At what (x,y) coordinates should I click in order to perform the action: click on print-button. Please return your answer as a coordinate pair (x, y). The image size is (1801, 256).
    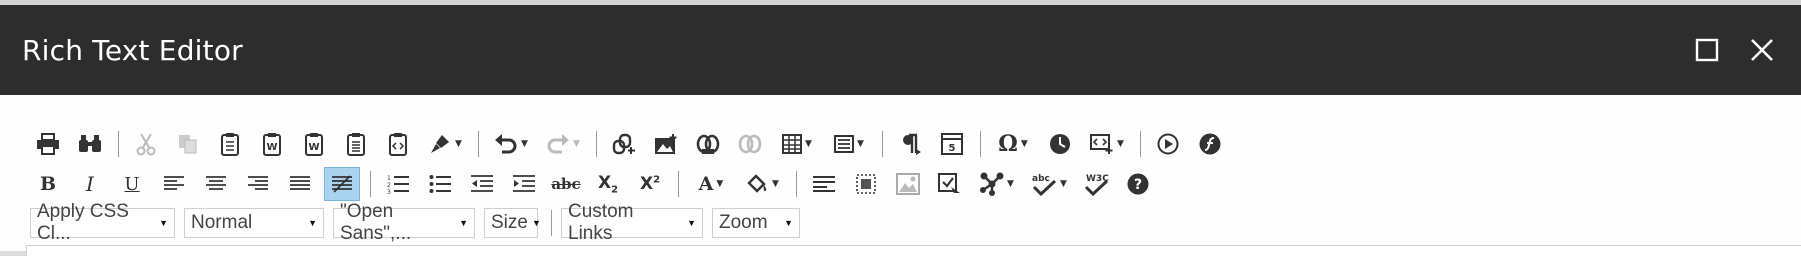
    Looking at the image, I should click on (48, 144).